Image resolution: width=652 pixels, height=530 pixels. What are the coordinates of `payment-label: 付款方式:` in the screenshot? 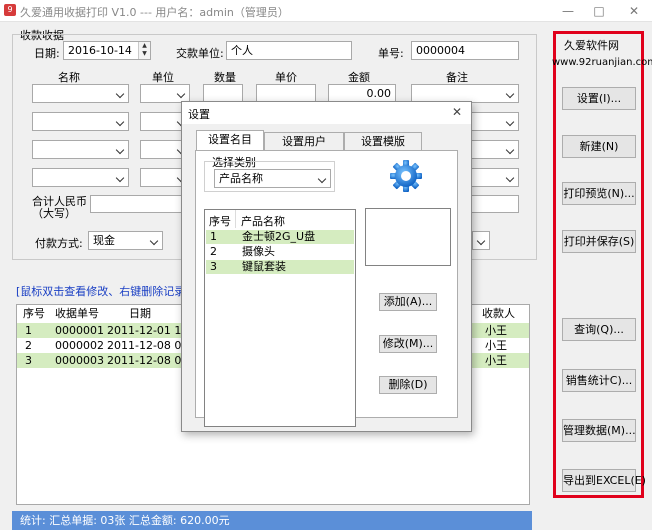 It's located at (59, 243).